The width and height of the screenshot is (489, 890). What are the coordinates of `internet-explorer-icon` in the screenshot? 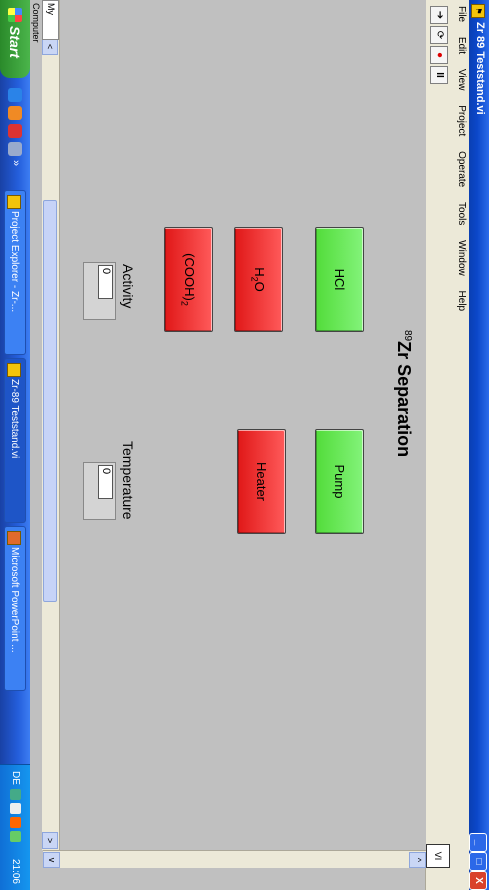 It's located at (15, 95).